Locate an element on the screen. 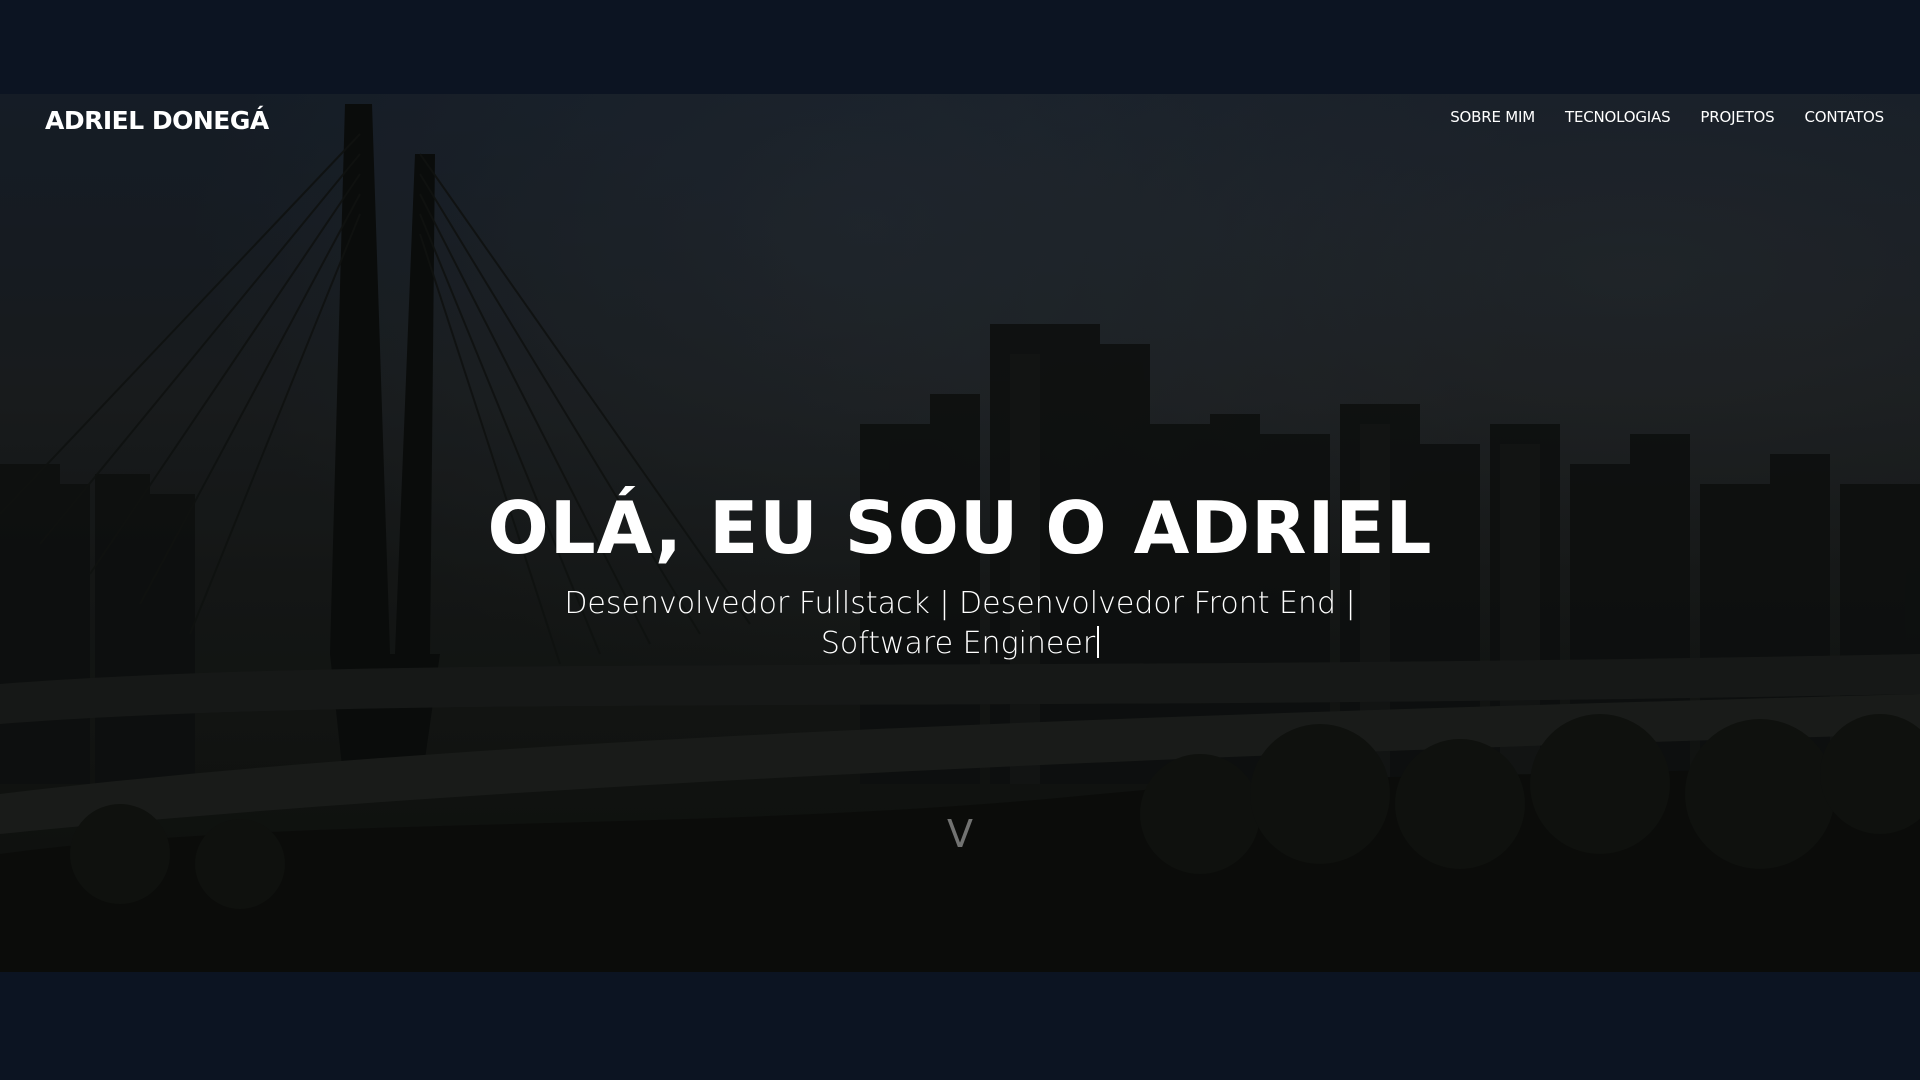  hero-title: OLÁ, EU SOU O ADRIEL is located at coordinates (960, 528).